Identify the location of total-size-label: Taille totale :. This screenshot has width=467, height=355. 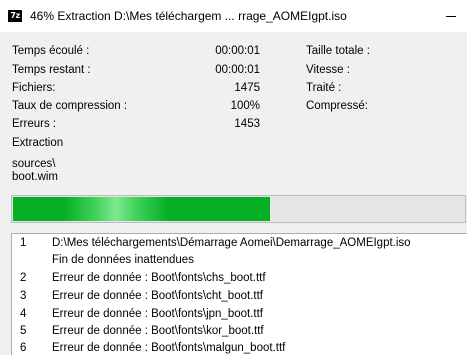
(338, 51).